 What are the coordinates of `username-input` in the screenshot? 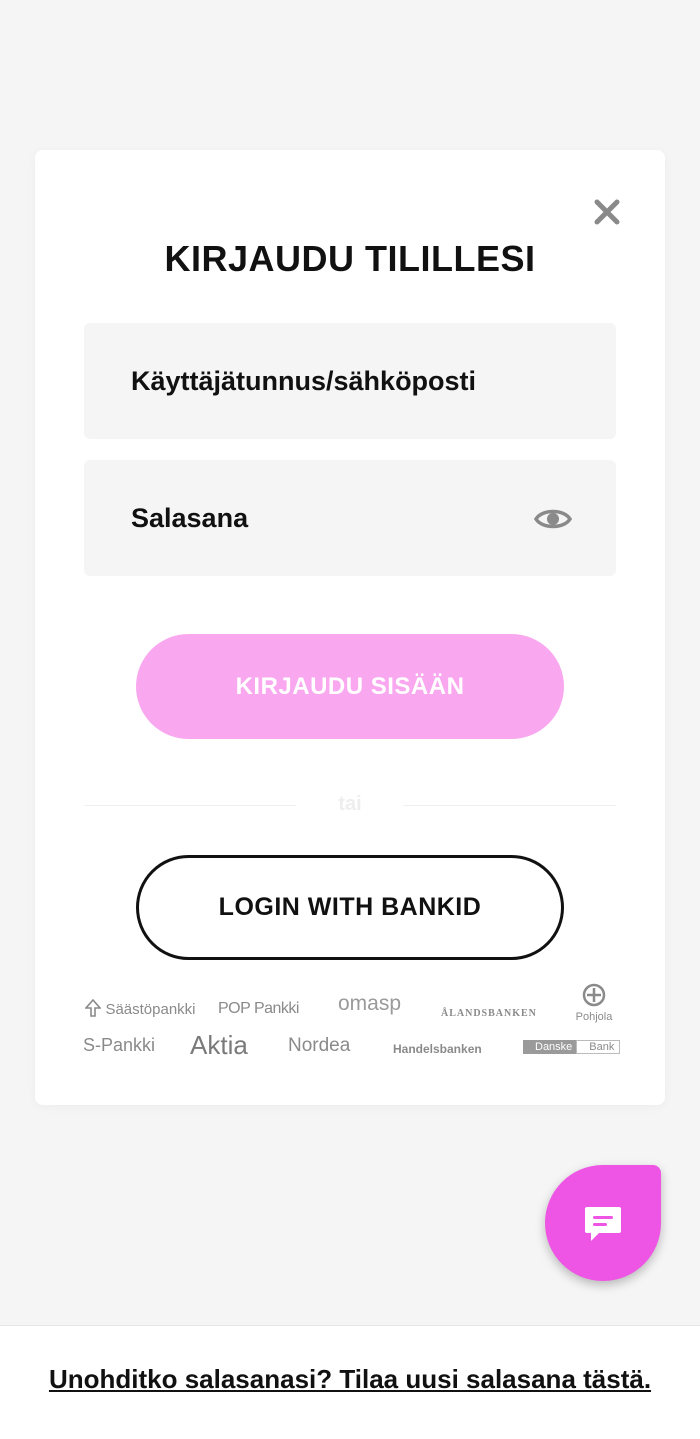 It's located at (331, 381).